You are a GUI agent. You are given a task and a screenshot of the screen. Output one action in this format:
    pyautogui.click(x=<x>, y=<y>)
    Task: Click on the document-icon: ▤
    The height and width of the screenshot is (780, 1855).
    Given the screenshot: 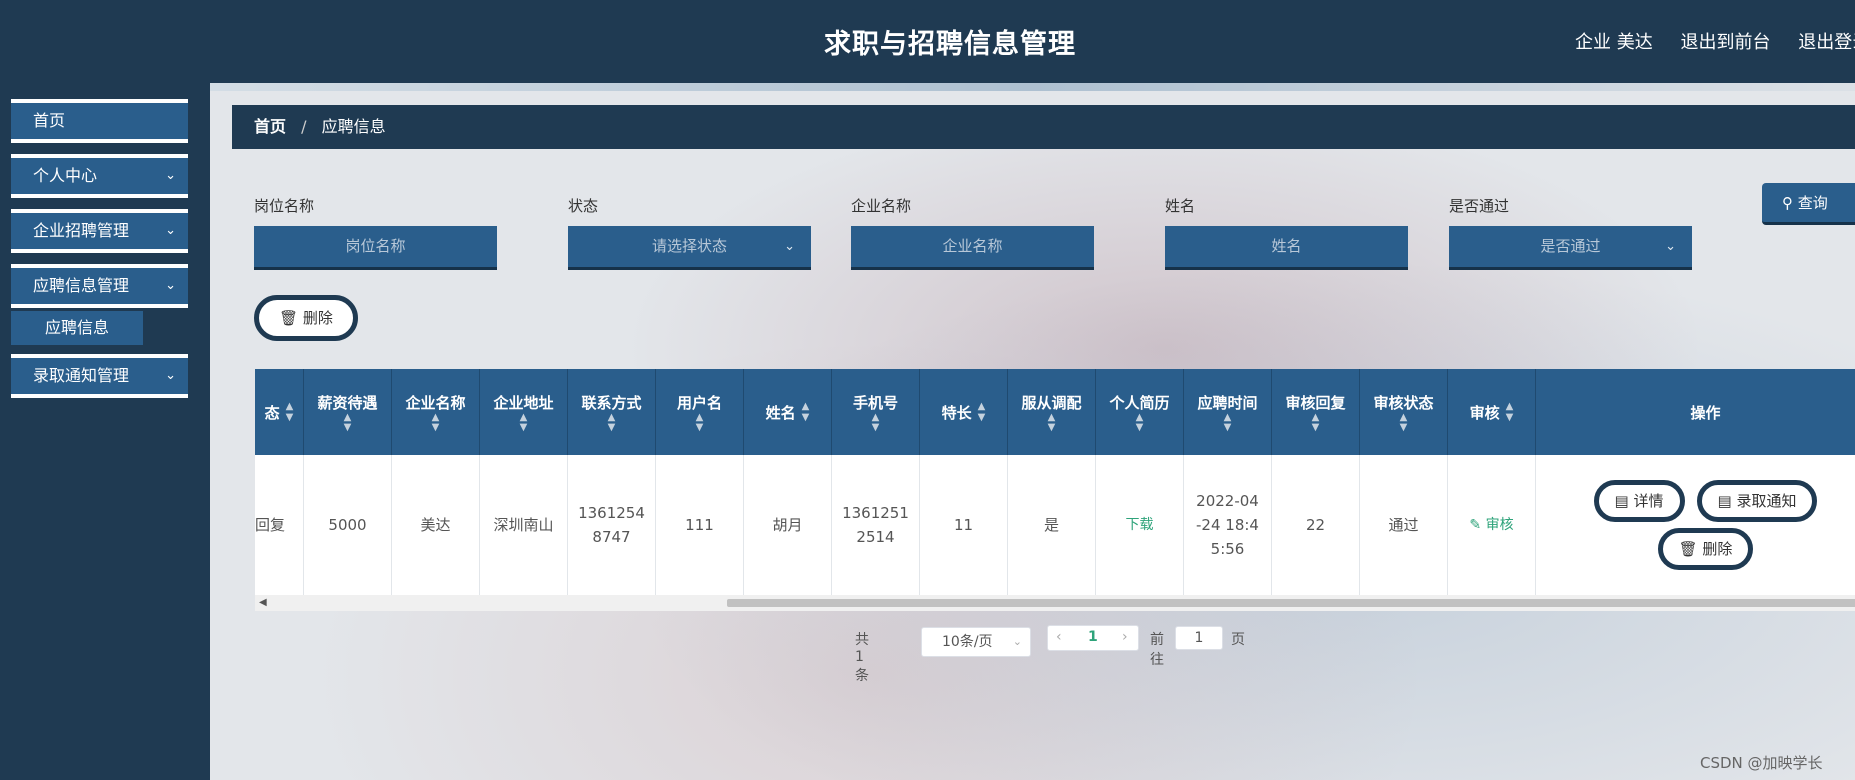 What is the action you would take?
    pyautogui.click(x=1724, y=501)
    